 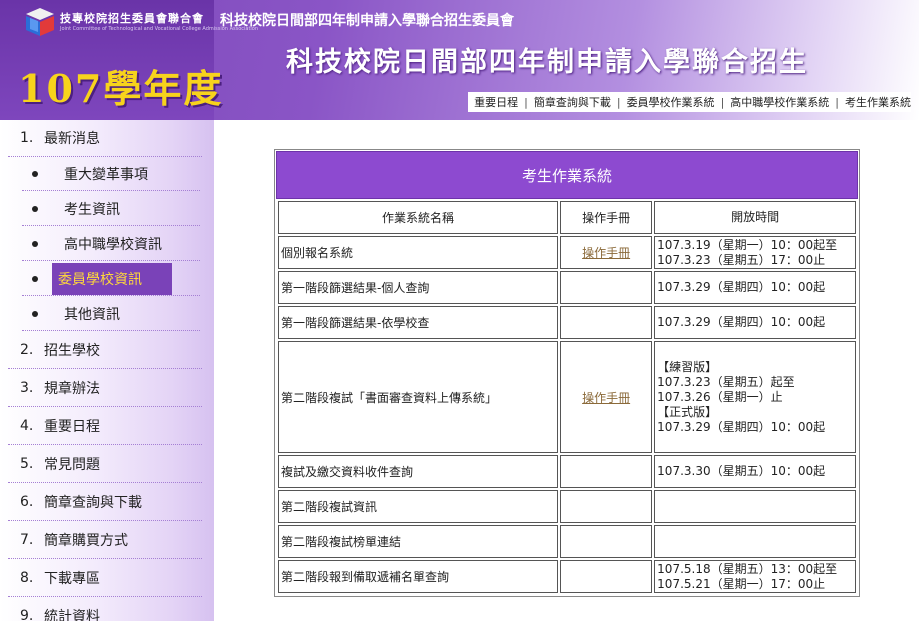 I want to click on sidebar-item-news: 1. 最新消息, so click(x=105, y=138).